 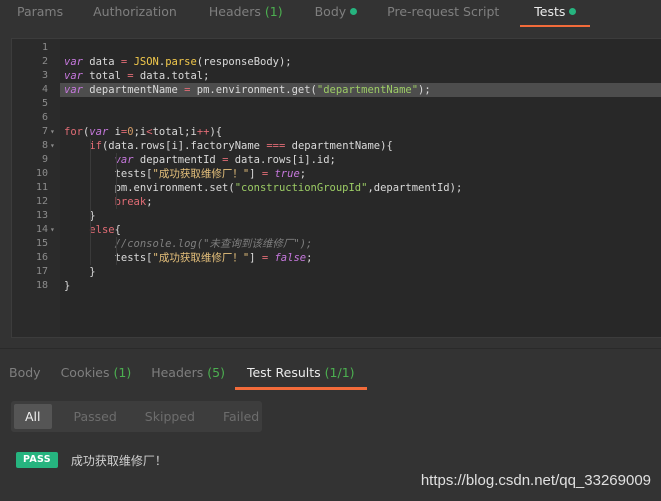 I want to click on line-number: 2, so click(x=44, y=61).